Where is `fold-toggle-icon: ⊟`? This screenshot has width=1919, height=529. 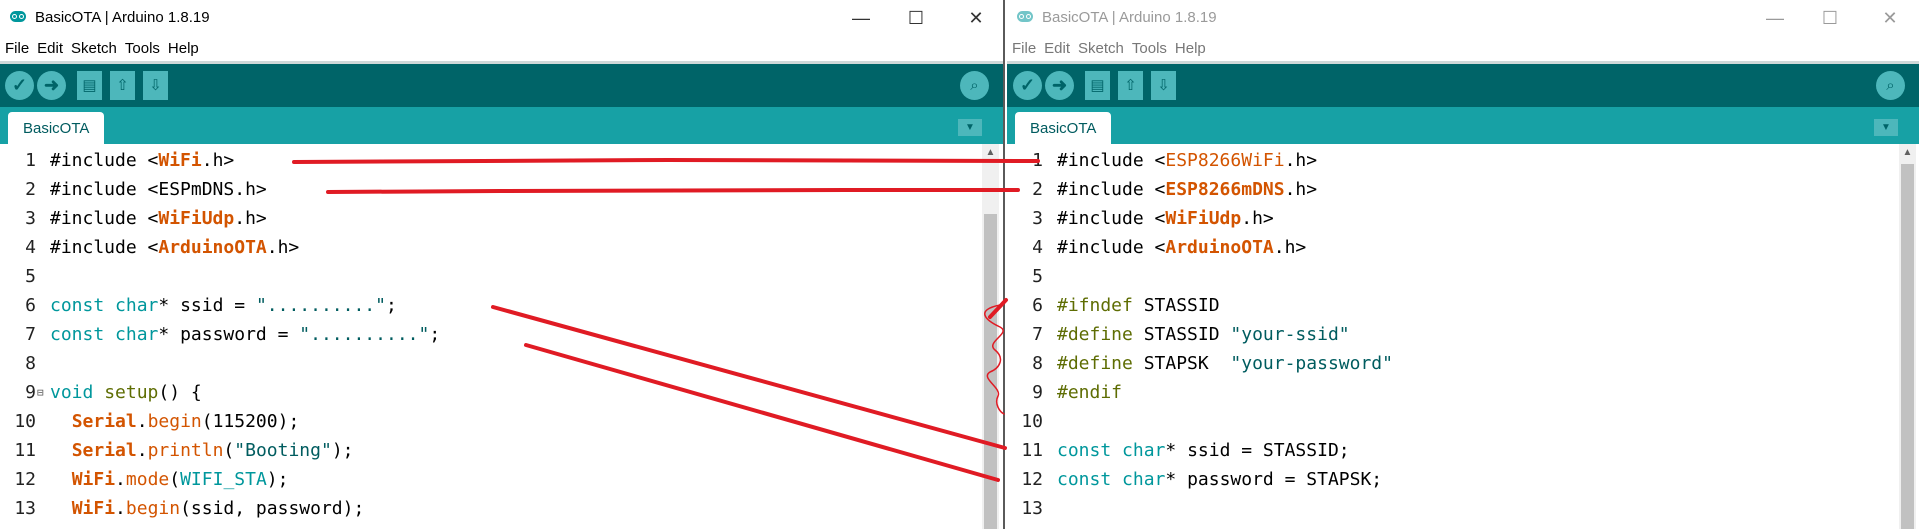 fold-toggle-icon: ⊟ is located at coordinates (40, 392).